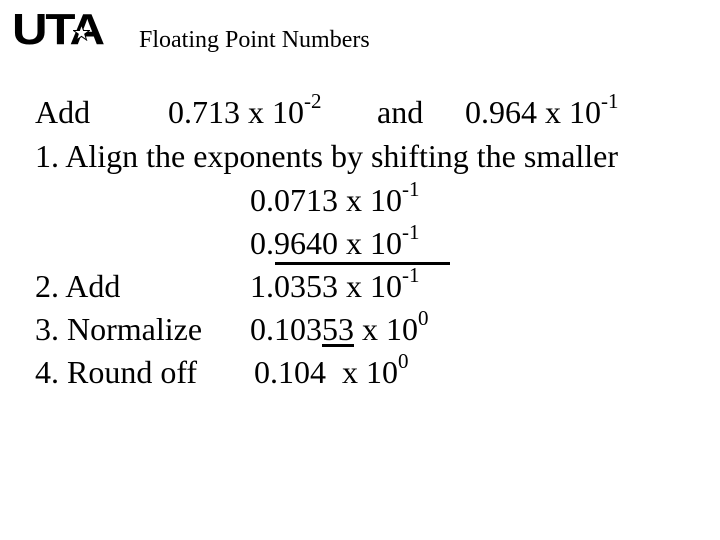  Describe the element at coordinates (610, 101) in the screenshot. I see `operand-b-exponent: -1` at that location.